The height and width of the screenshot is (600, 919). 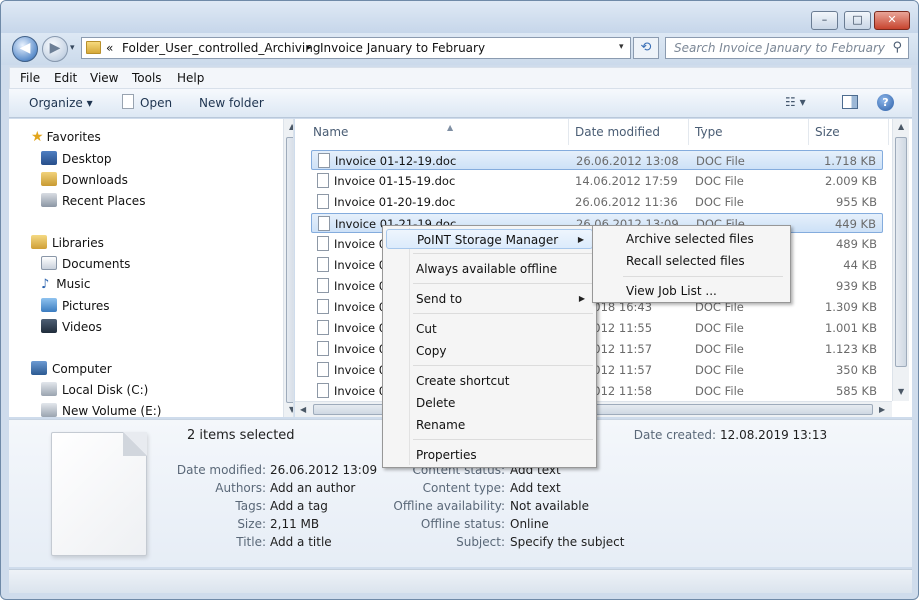 What do you see at coordinates (66, 139) in the screenshot?
I see `nav-favorites: ★ Favorites` at bounding box center [66, 139].